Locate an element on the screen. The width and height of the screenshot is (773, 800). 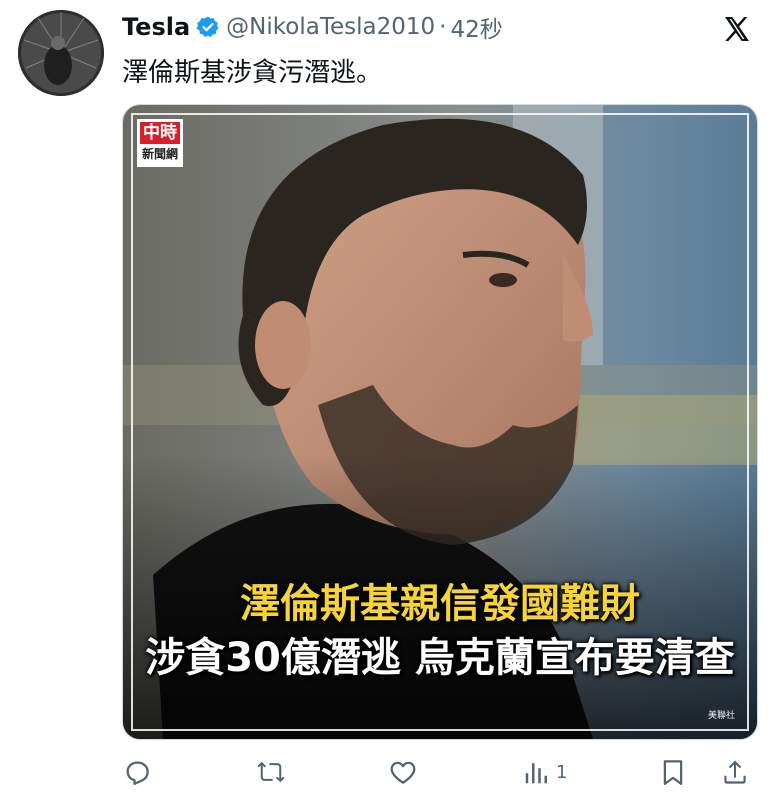
news-logo-top: 中時 is located at coordinates (160, 133).